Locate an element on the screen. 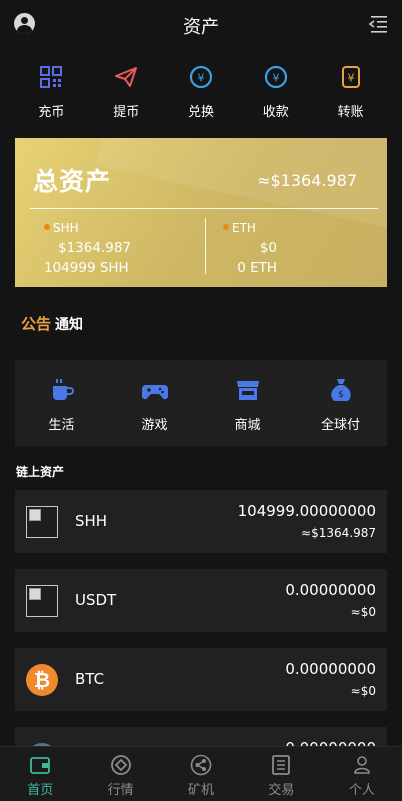 This screenshot has width=402, height=801. coin-amount: 0 ETH is located at coordinates (257, 268).